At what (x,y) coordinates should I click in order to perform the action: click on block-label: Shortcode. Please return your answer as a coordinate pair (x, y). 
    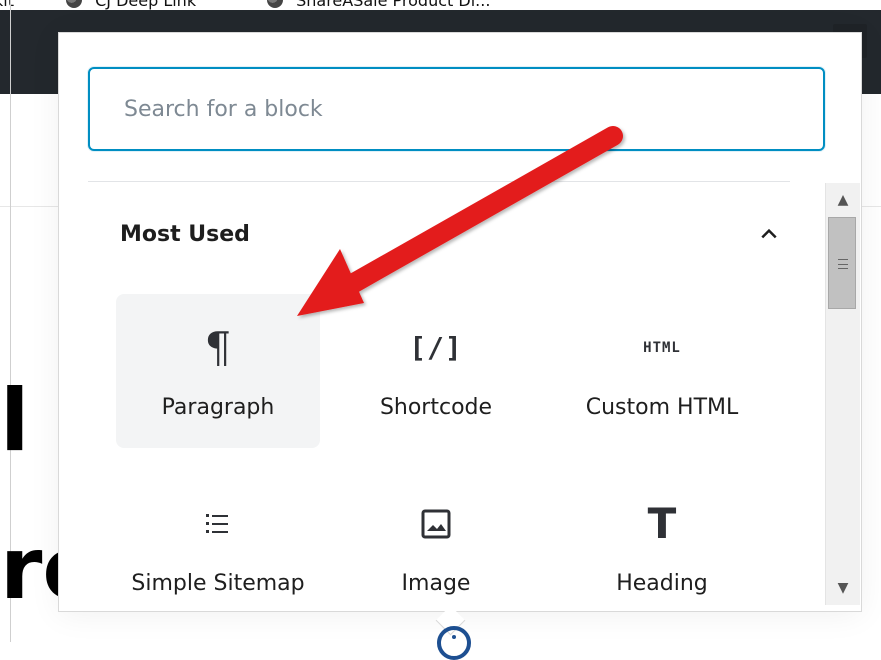
    Looking at the image, I should click on (436, 407).